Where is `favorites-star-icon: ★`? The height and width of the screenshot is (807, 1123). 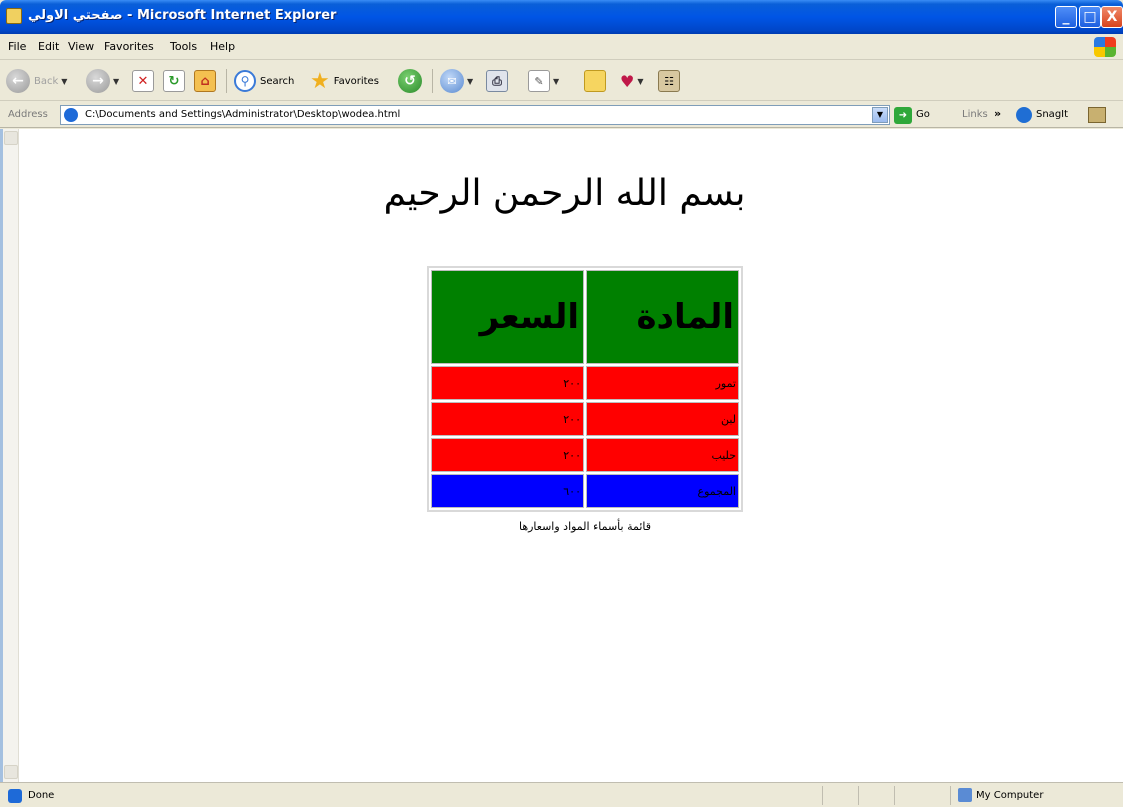
favorites-star-icon: ★ is located at coordinates (320, 81).